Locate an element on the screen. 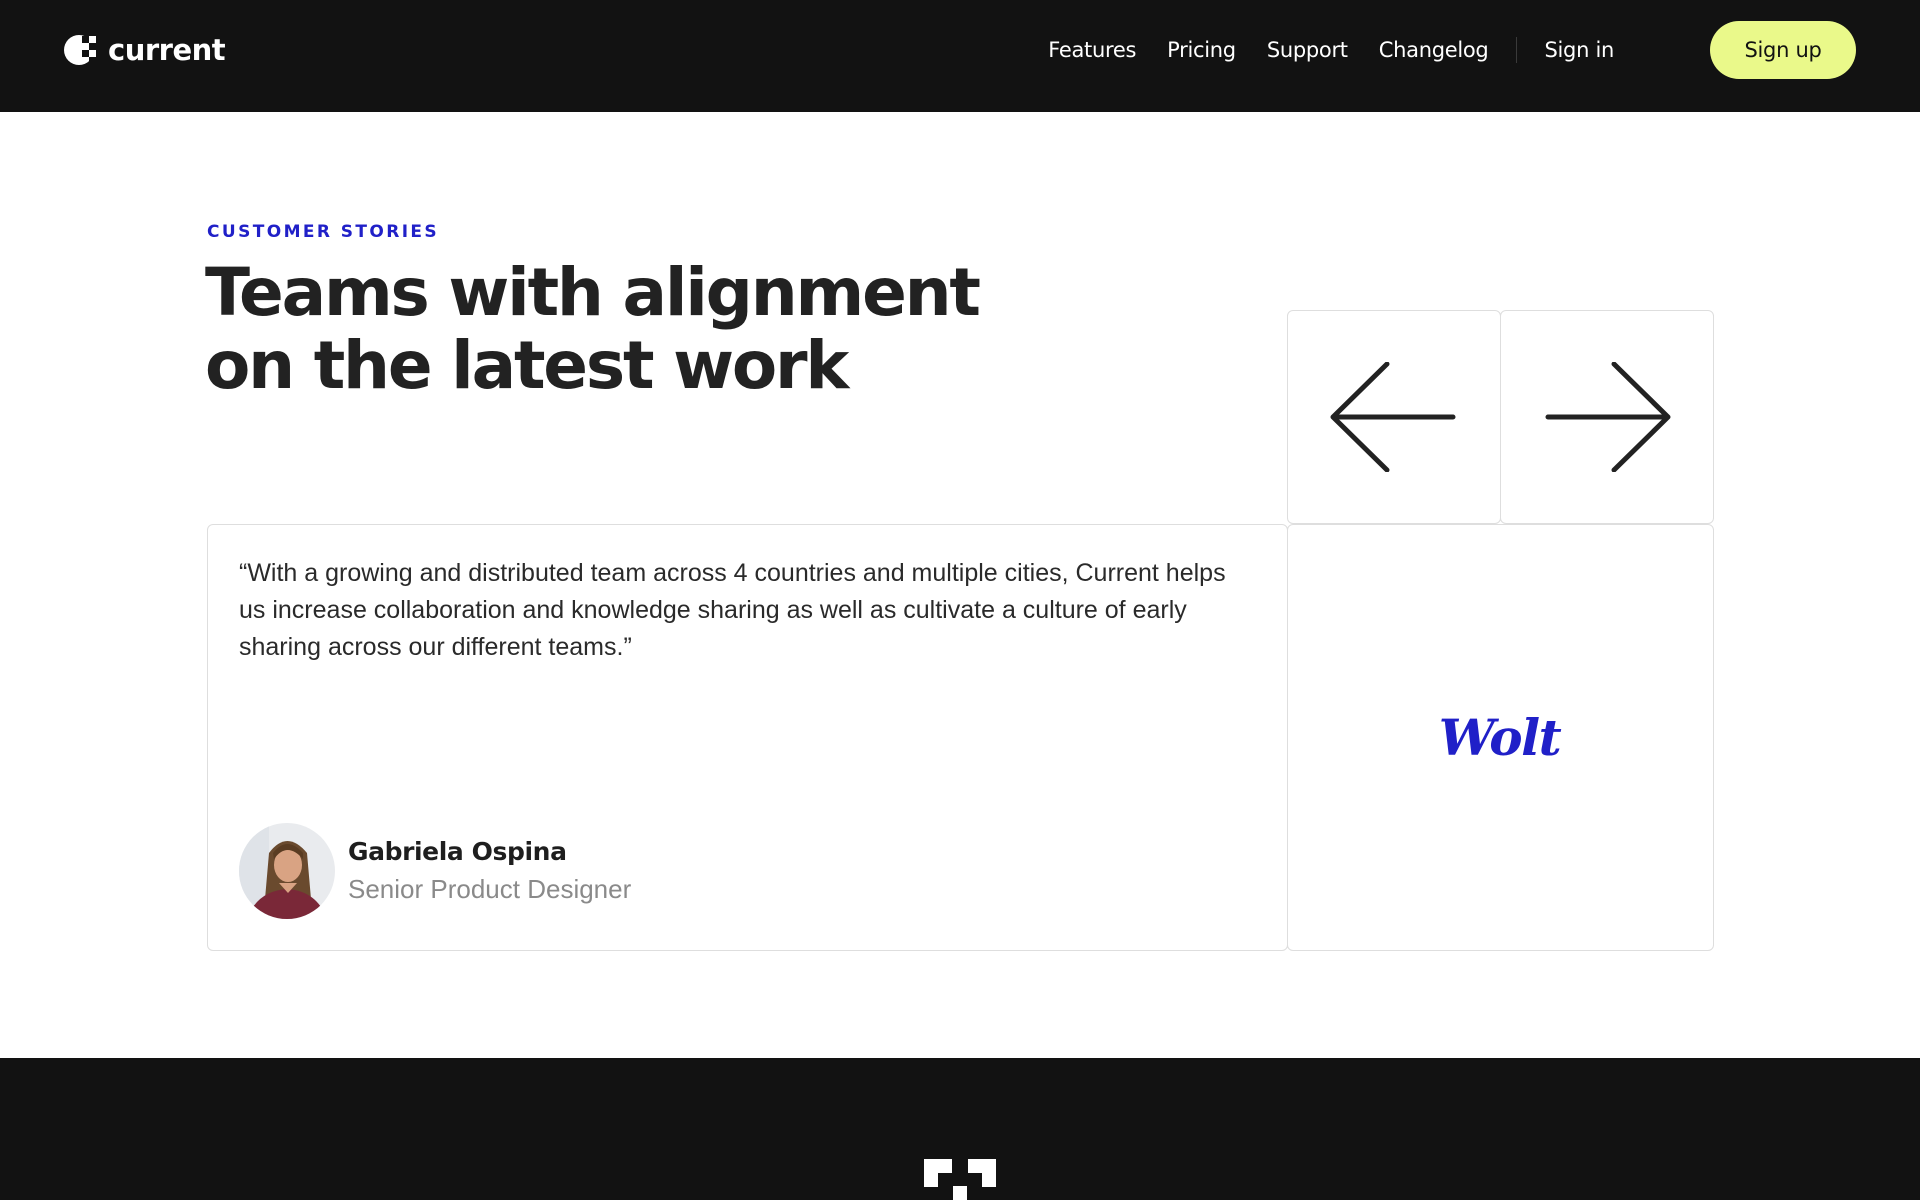 This screenshot has height=1200, width=1920. author-role: Senior Product Designer is located at coordinates (490, 889).